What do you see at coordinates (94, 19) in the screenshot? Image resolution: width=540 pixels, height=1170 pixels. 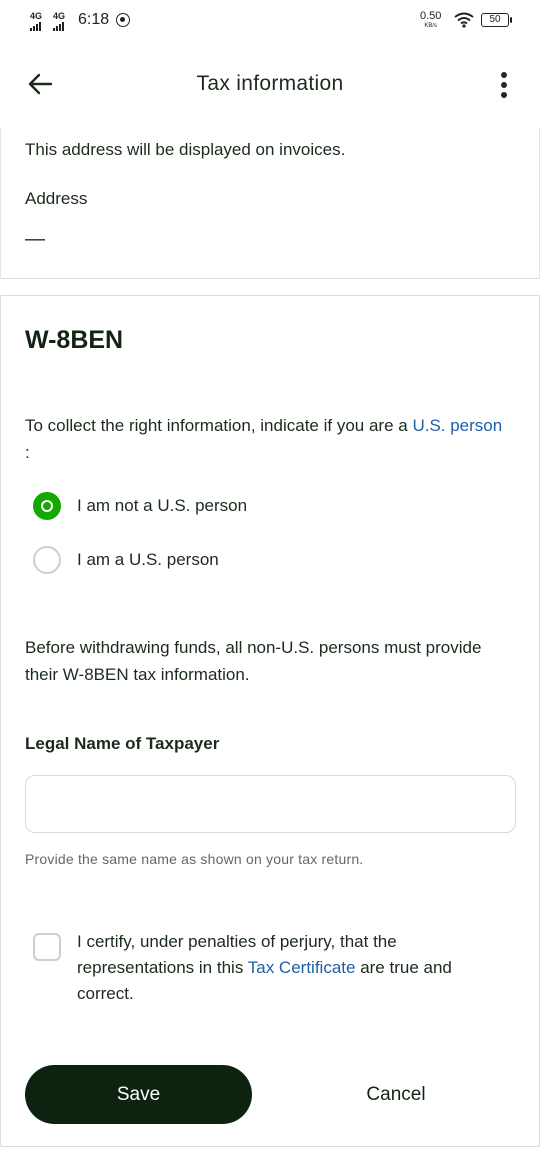 I see `status-time: 6:18` at bounding box center [94, 19].